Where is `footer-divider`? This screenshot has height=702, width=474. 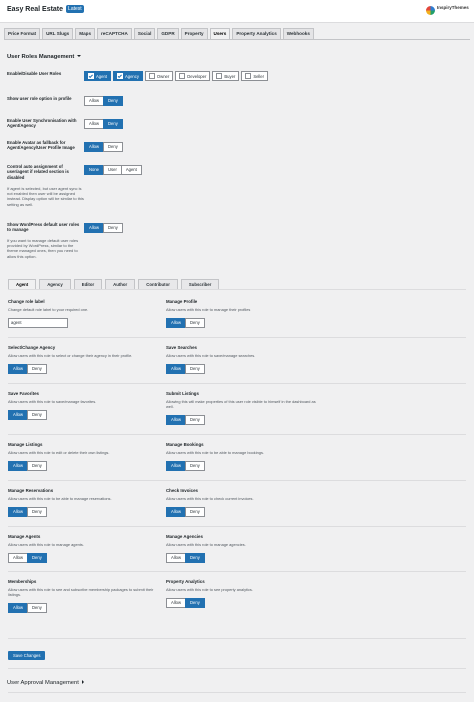
footer-divider is located at coordinates (237, 668).